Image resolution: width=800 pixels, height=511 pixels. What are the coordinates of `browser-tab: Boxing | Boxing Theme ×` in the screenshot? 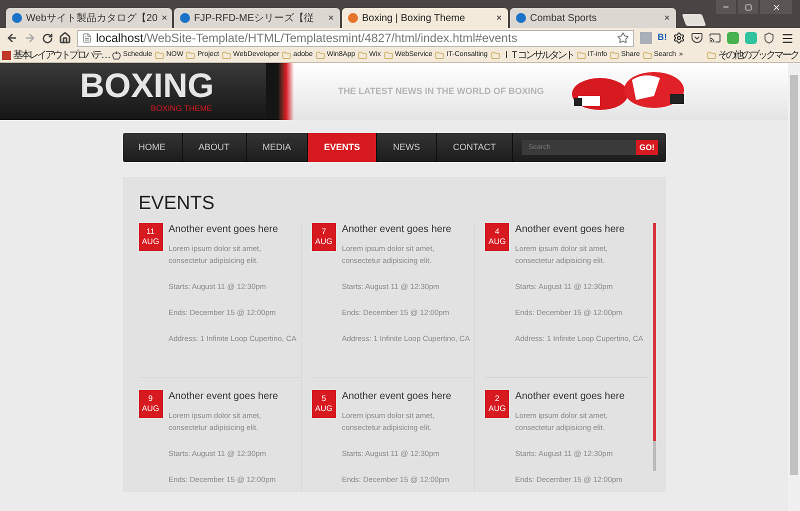 It's located at (425, 18).